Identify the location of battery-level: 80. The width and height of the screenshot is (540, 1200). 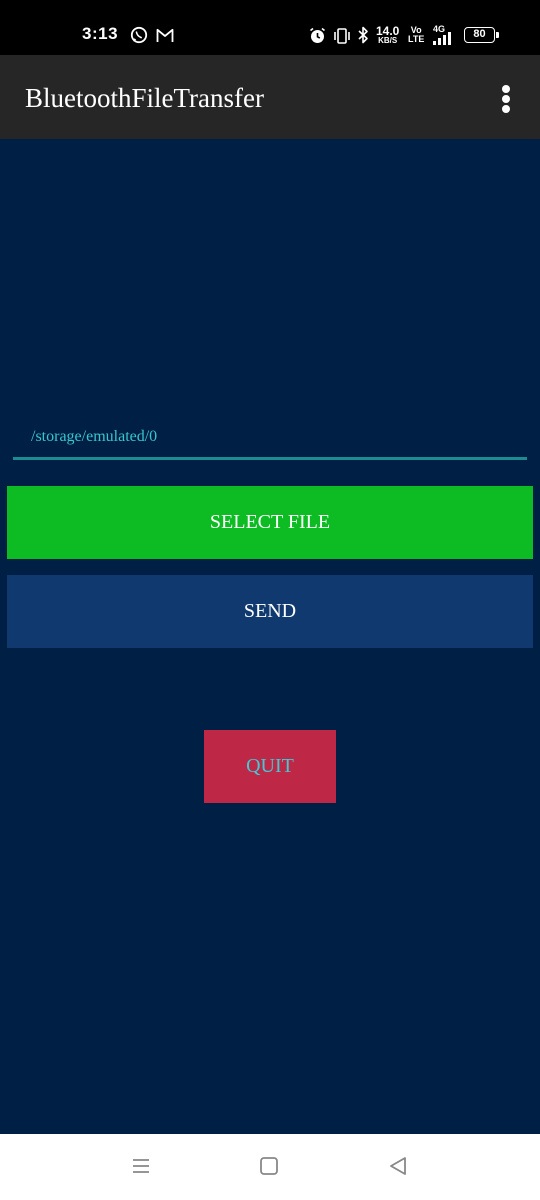
(479, 34).